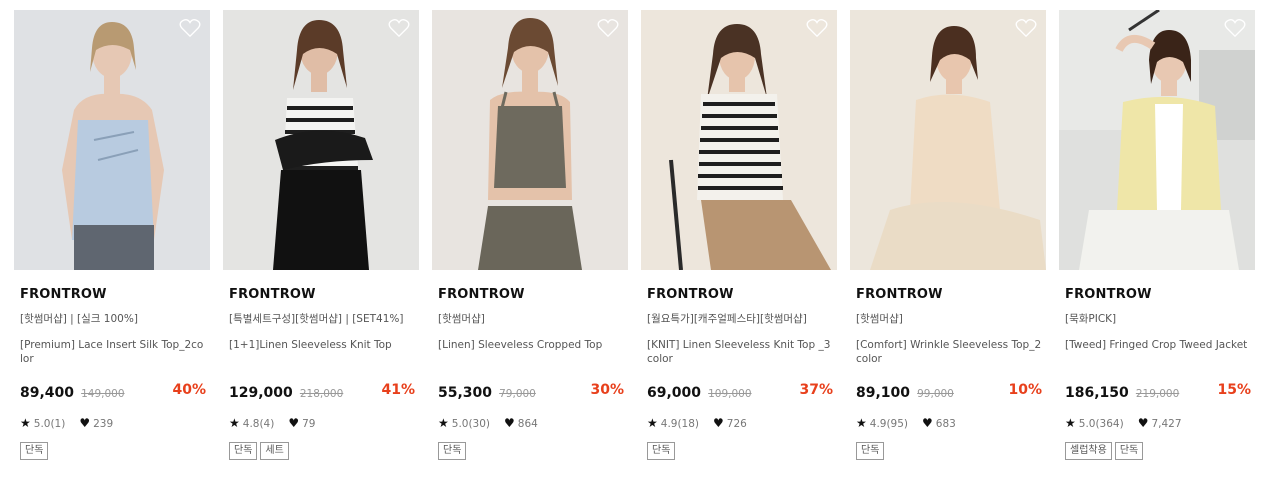 The image size is (1281, 483). I want to click on like-count: 7,427, so click(1166, 424).